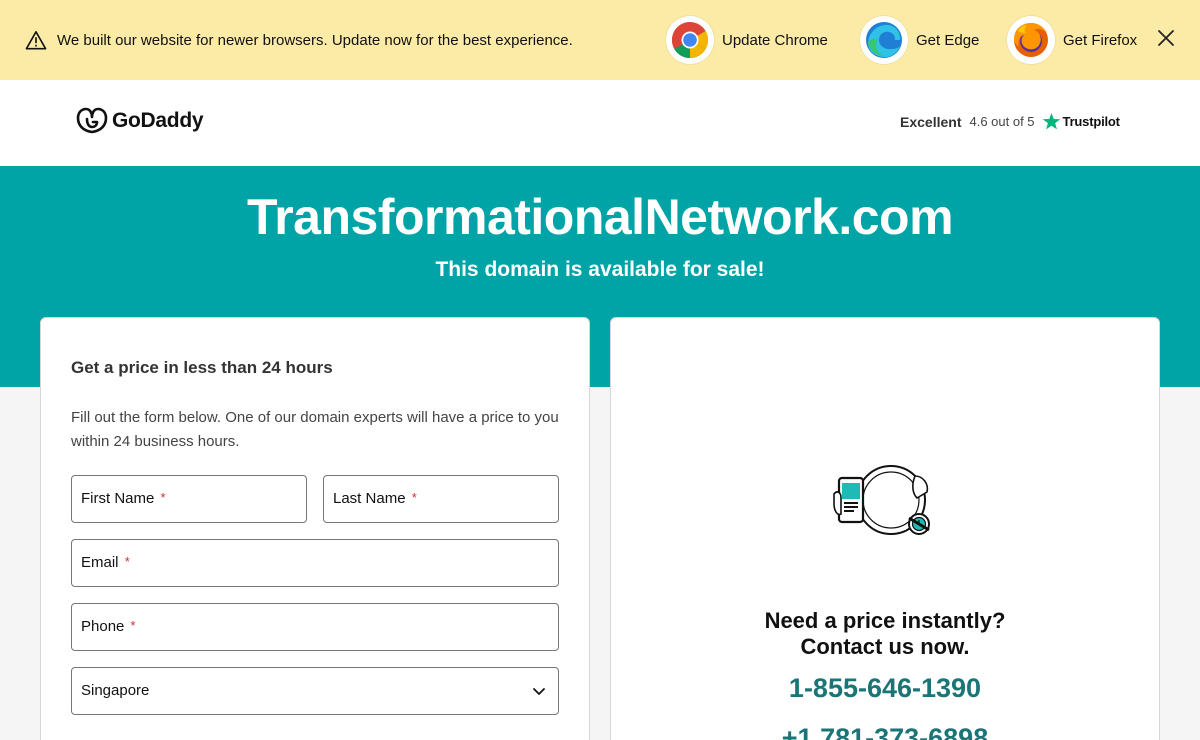 This screenshot has width=1200, height=740. What do you see at coordinates (1166, 38) in the screenshot?
I see `close-icon` at bounding box center [1166, 38].